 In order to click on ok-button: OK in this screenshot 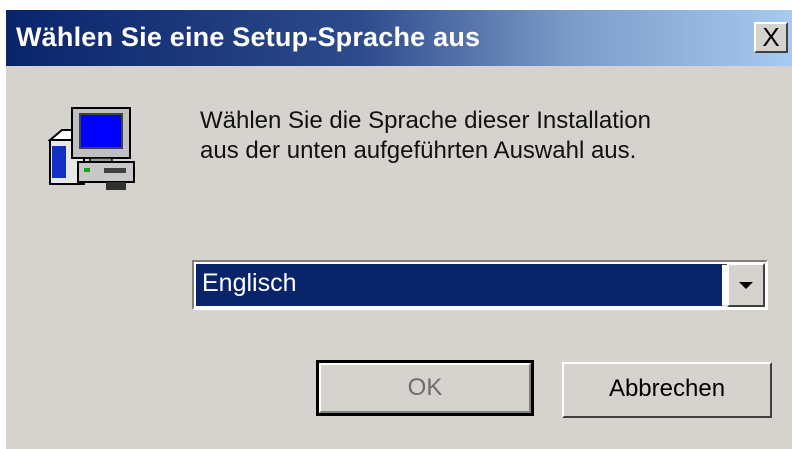, I will do `click(425, 388)`.